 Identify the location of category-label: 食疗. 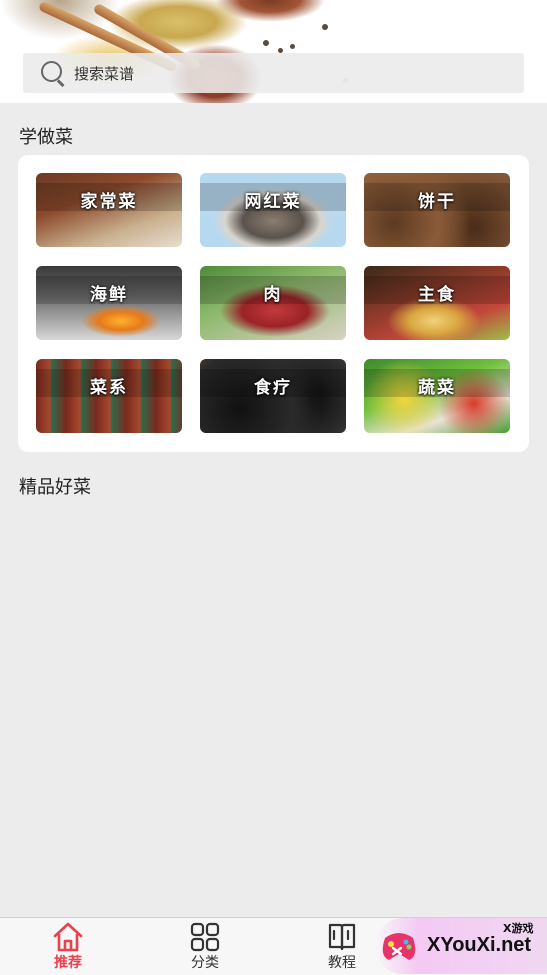
(273, 388).